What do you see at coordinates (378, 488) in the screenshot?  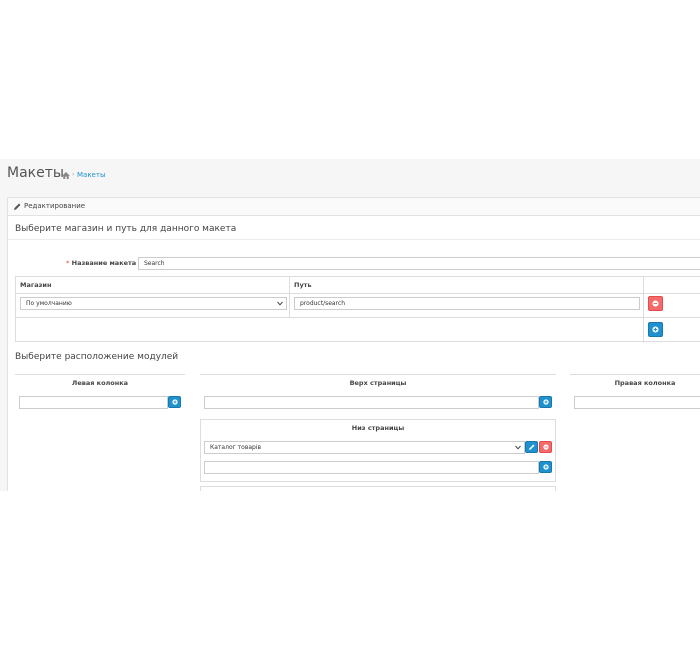 I see `content-area-box` at bounding box center [378, 488].